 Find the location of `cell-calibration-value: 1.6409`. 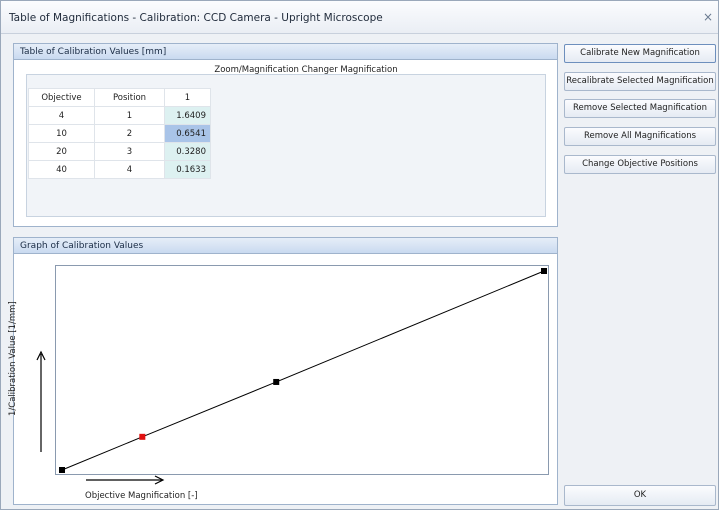

cell-calibration-value: 1.6409 is located at coordinates (187, 115).